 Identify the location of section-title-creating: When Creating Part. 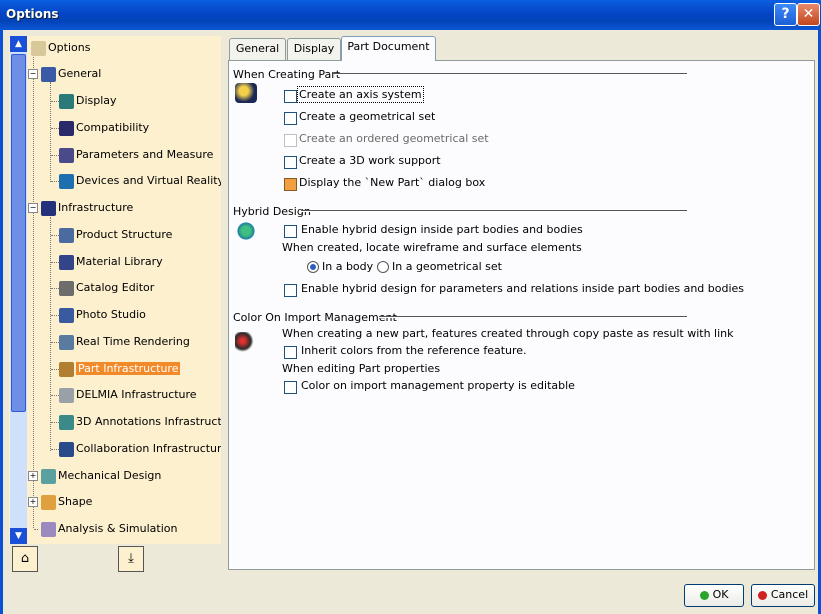
(287, 74).